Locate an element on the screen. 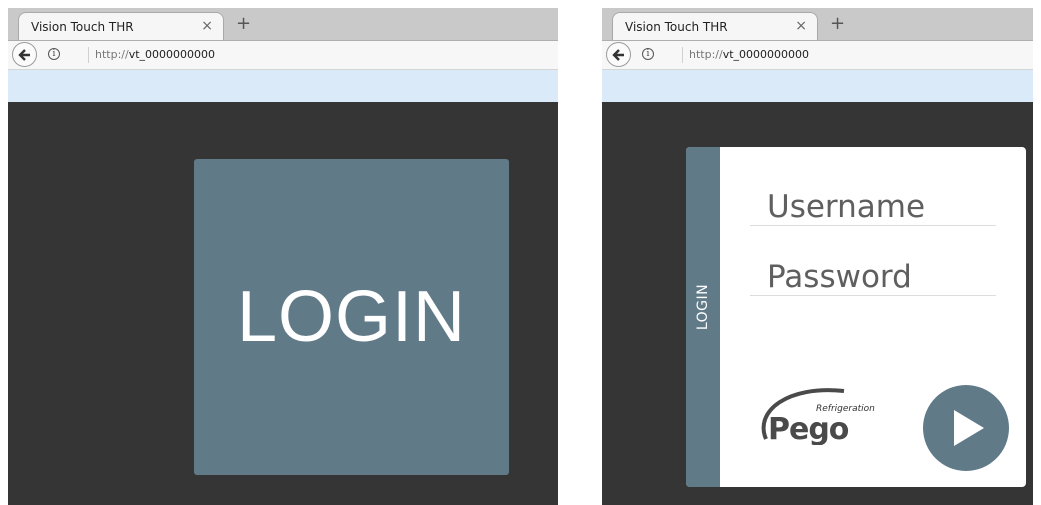  username-field: Username is located at coordinates (873, 207).